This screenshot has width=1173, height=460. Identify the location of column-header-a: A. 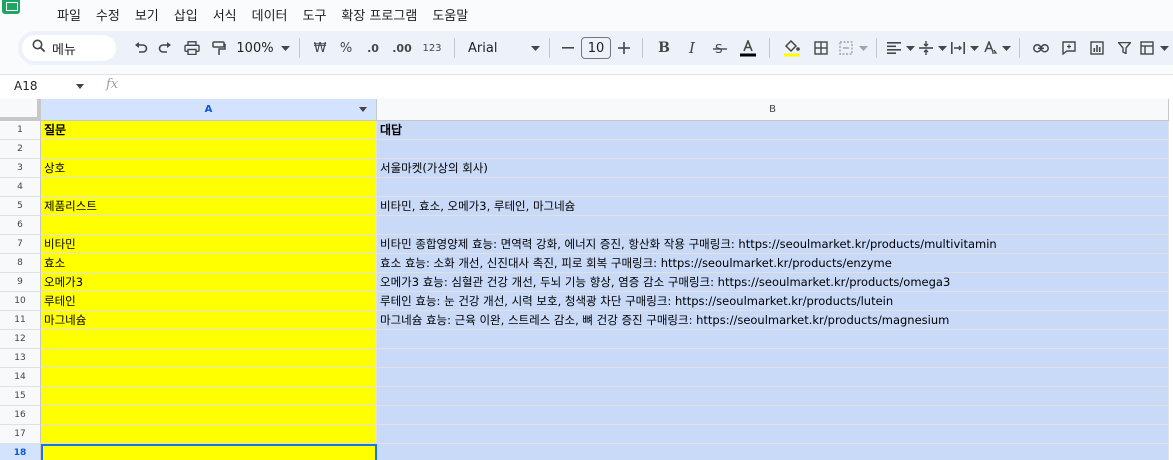
(209, 110).